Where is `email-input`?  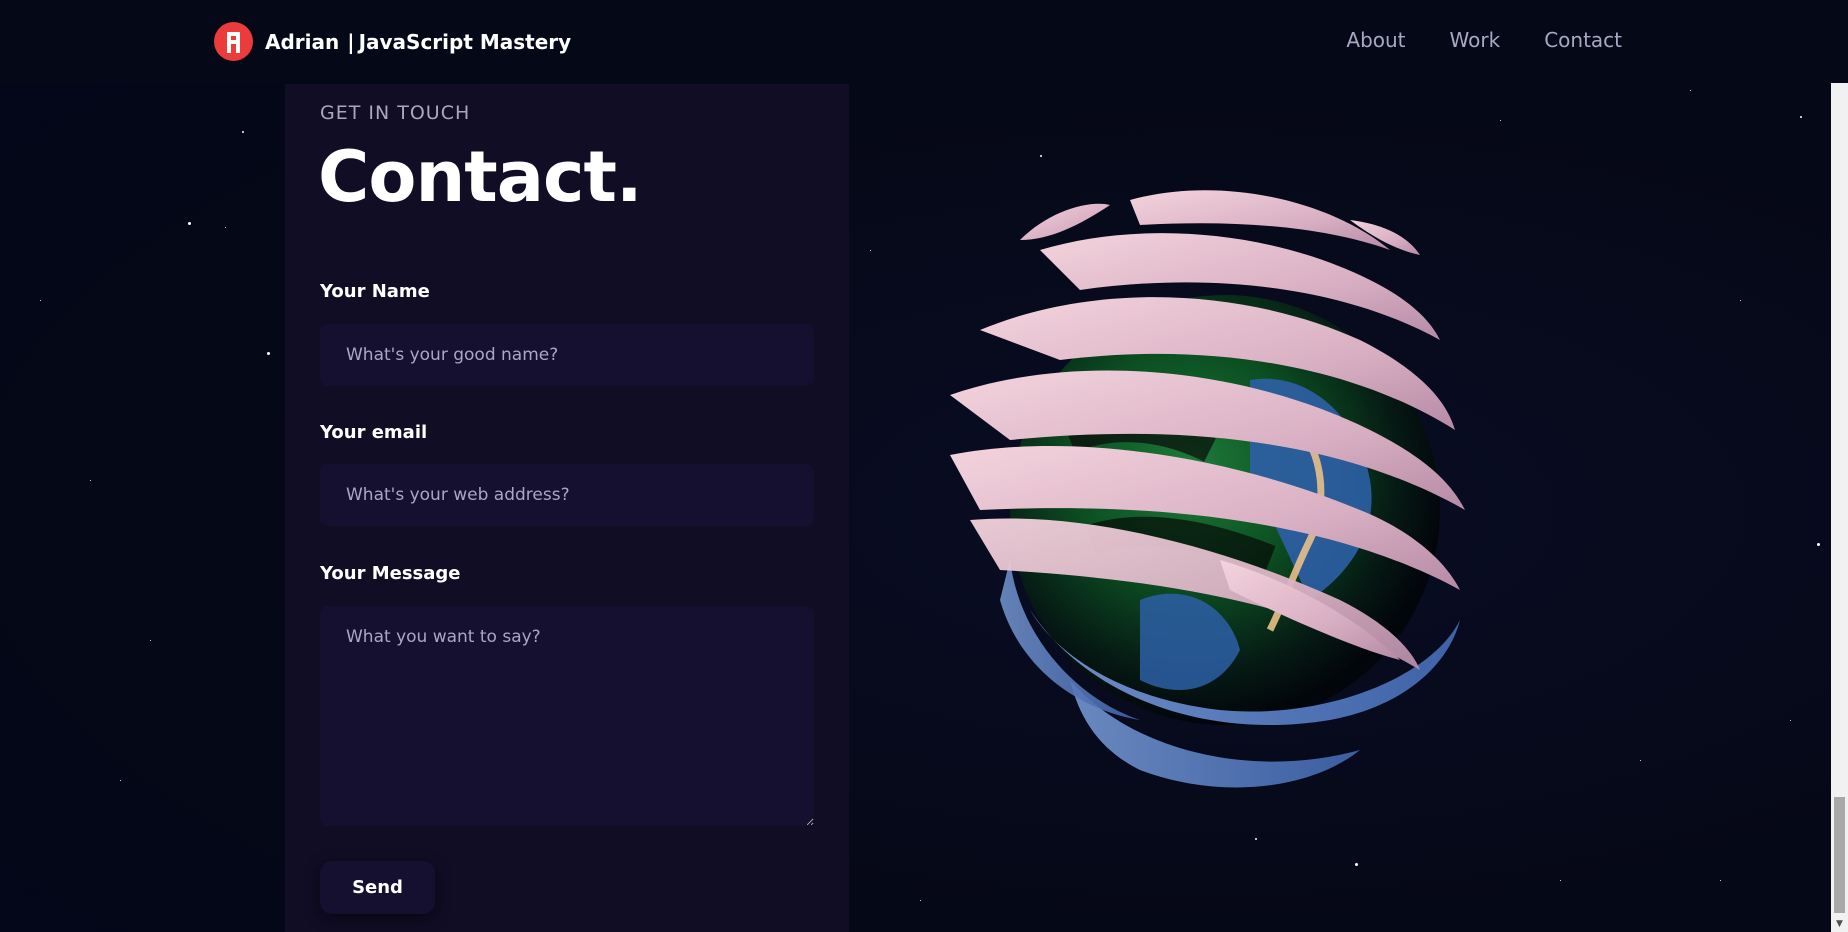
email-input is located at coordinates (567, 495).